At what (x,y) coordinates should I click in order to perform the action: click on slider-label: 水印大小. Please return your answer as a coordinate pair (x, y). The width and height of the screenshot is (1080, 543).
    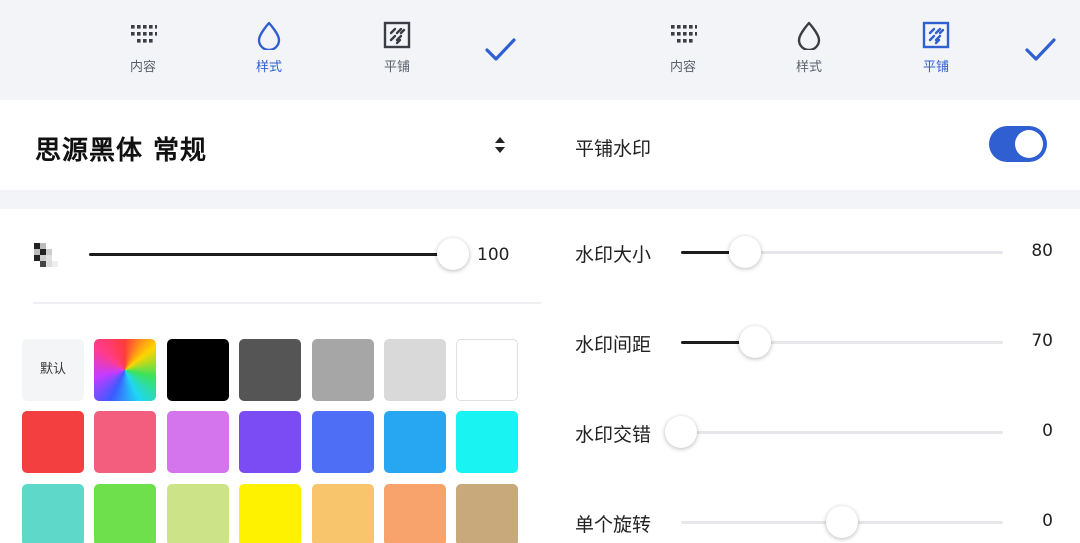
    Looking at the image, I should click on (613, 255).